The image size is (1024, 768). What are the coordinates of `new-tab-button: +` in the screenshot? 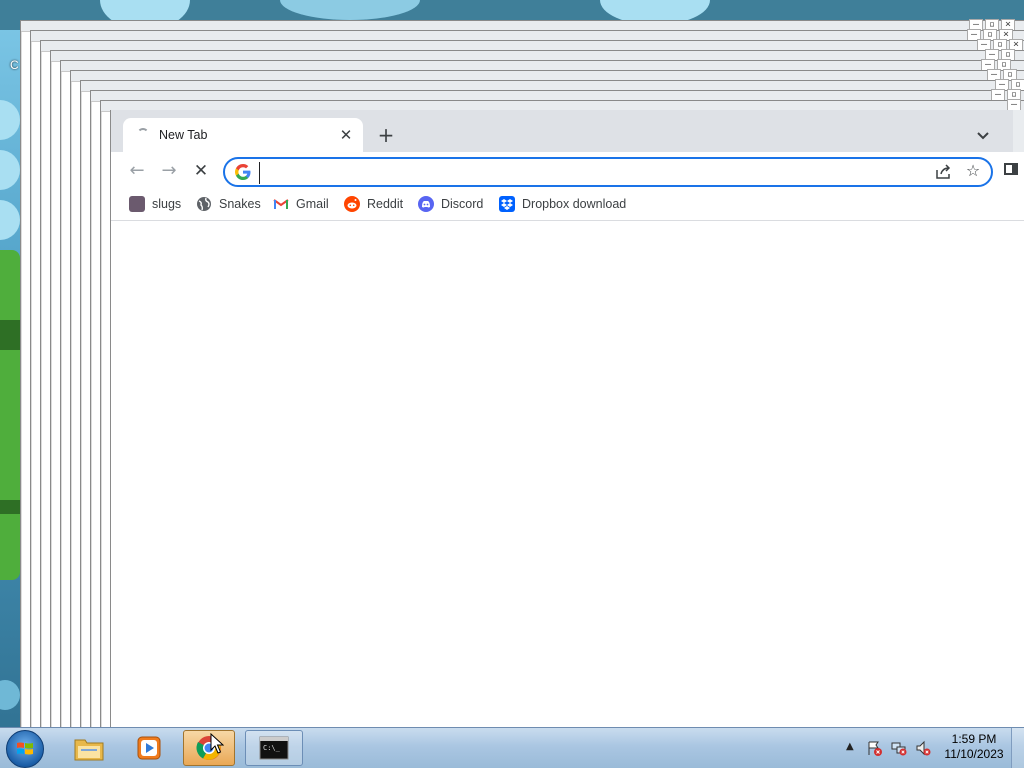 It's located at (386, 135).